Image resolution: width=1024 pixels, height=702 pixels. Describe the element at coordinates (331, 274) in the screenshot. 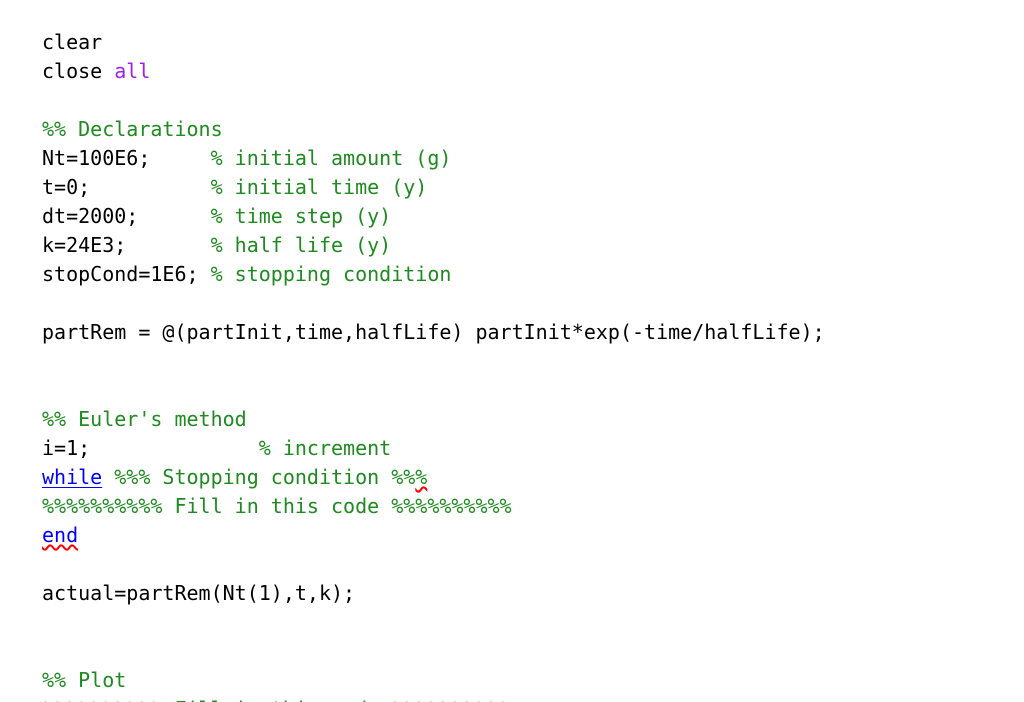

I see `code-token-comment: % stopping condition` at that location.